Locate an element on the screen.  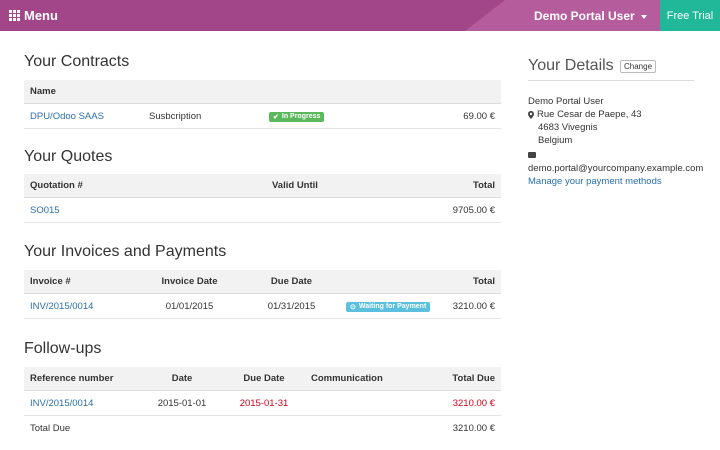
invoices-header-total: Total is located at coordinates (471, 282).